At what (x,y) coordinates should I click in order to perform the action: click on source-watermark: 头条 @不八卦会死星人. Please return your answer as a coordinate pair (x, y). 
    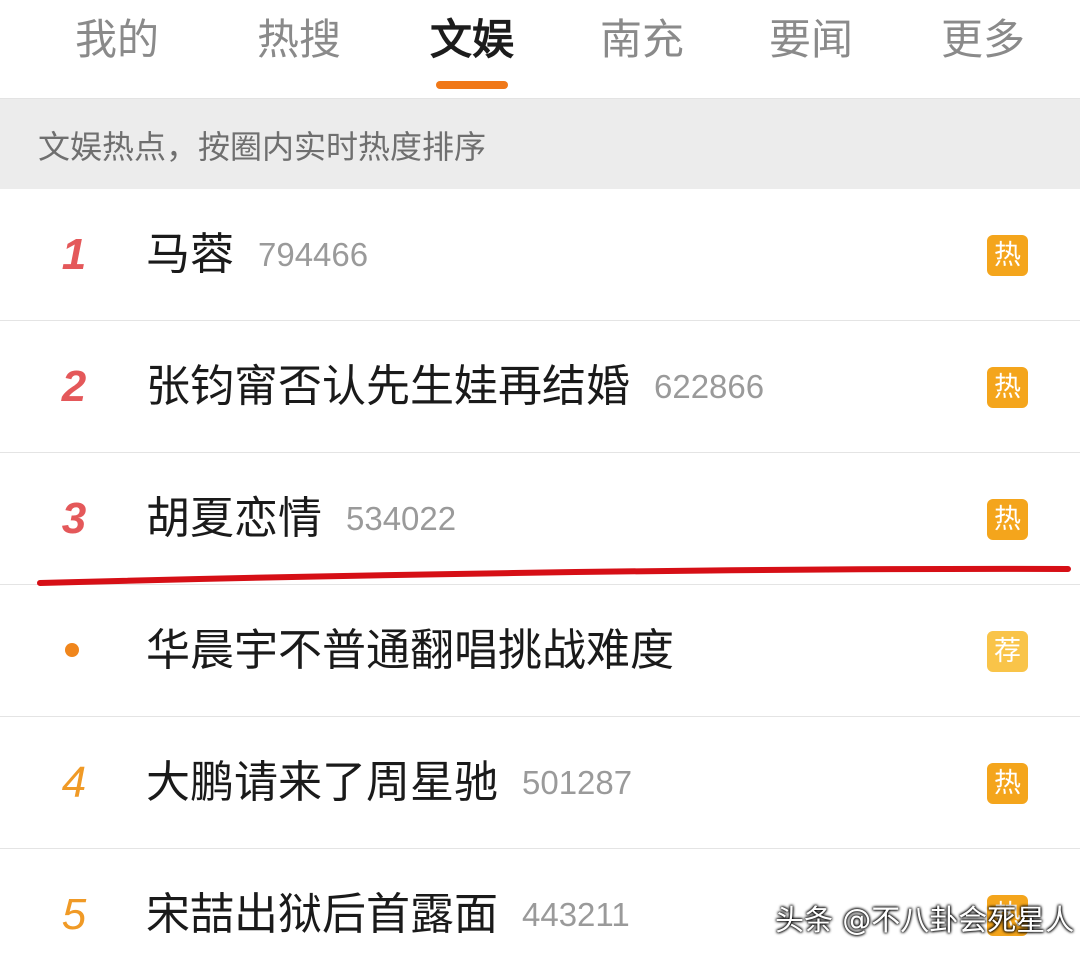
    Looking at the image, I should click on (925, 920).